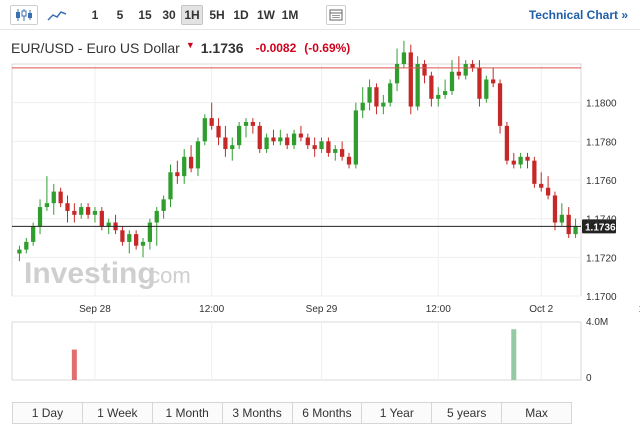 The width and height of the screenshot is (640, 433). I want to click on y-tick-label: 1.1720, so click(601, 258).